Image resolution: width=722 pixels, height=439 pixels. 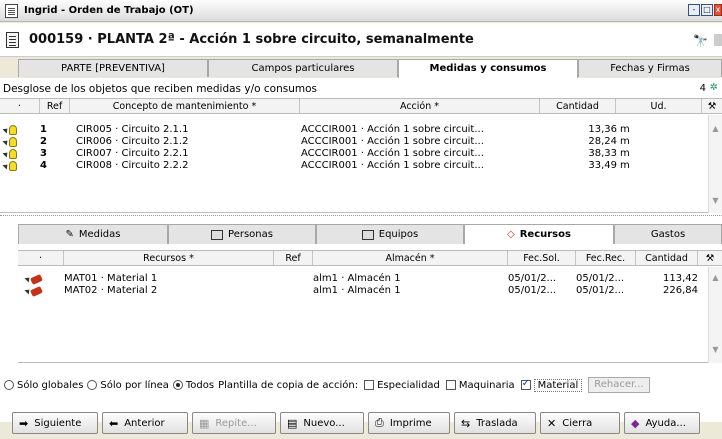 I want to click on cell-ref: 2, so click(x=43, y=141).